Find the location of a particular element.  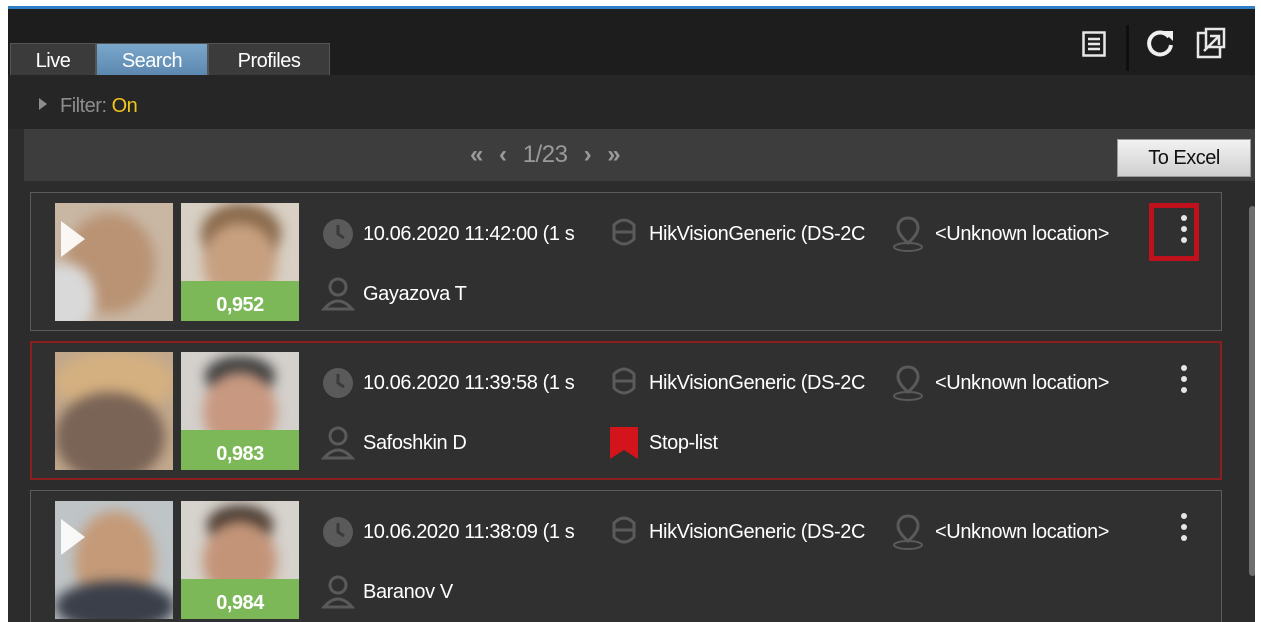

list-icon is located at coordinates (1094, 46).